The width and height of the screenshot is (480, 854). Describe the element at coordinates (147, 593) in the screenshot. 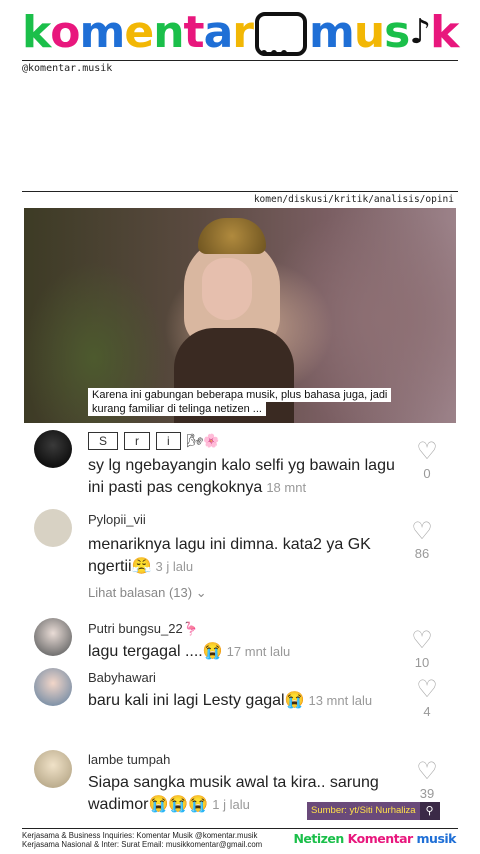

I see `view-replies-link: Lihat balasan (13) ⌄` at that location.